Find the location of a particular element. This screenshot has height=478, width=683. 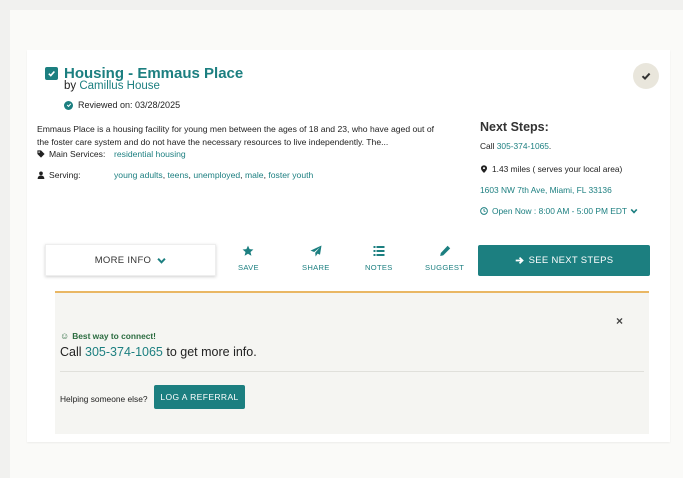

save-button: SAVE is located at coordinates (248, 258).